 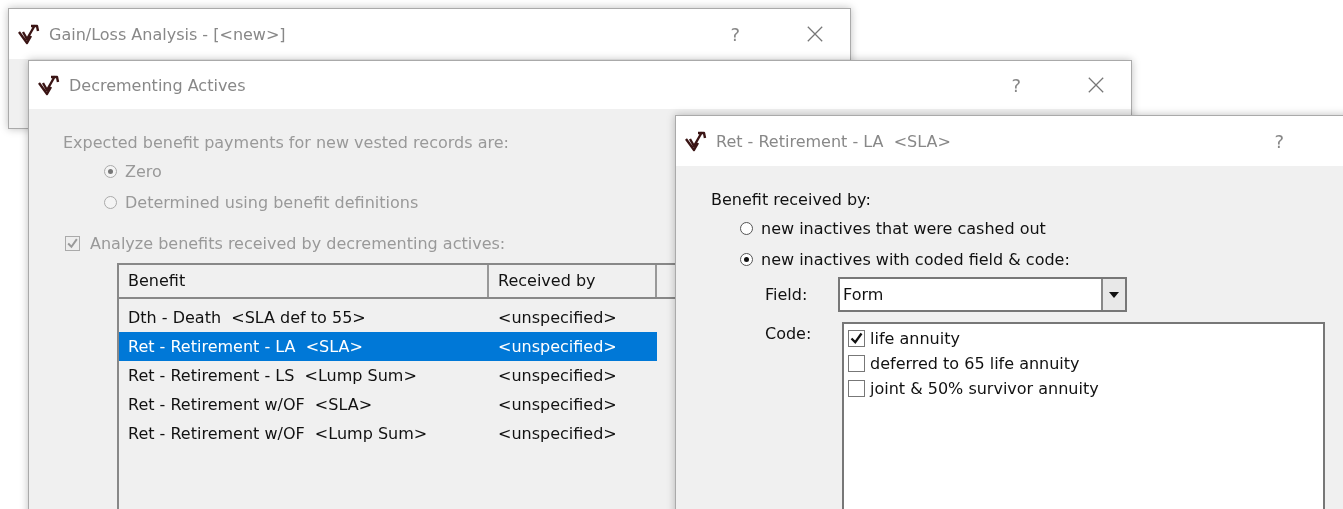 What do you see at coordinates (388, 317) in the screenshot?
I see `table-row: Dth - Death <SLA def to 55> <unspecified>` at bounding box center [388, 317].